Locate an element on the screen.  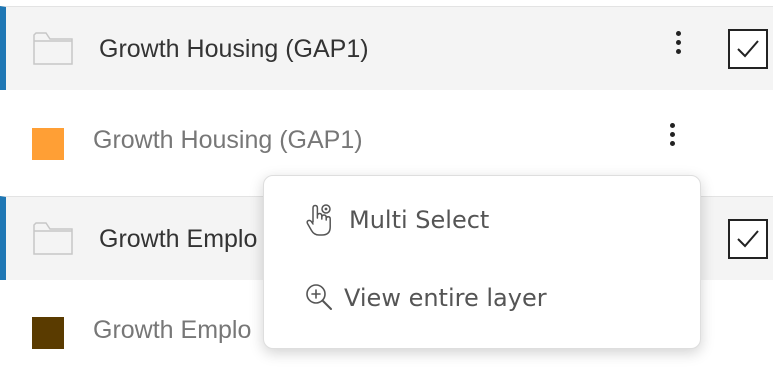
layer-group-label: Growth Housing (GAP1) is located at coordinates (234, 49).